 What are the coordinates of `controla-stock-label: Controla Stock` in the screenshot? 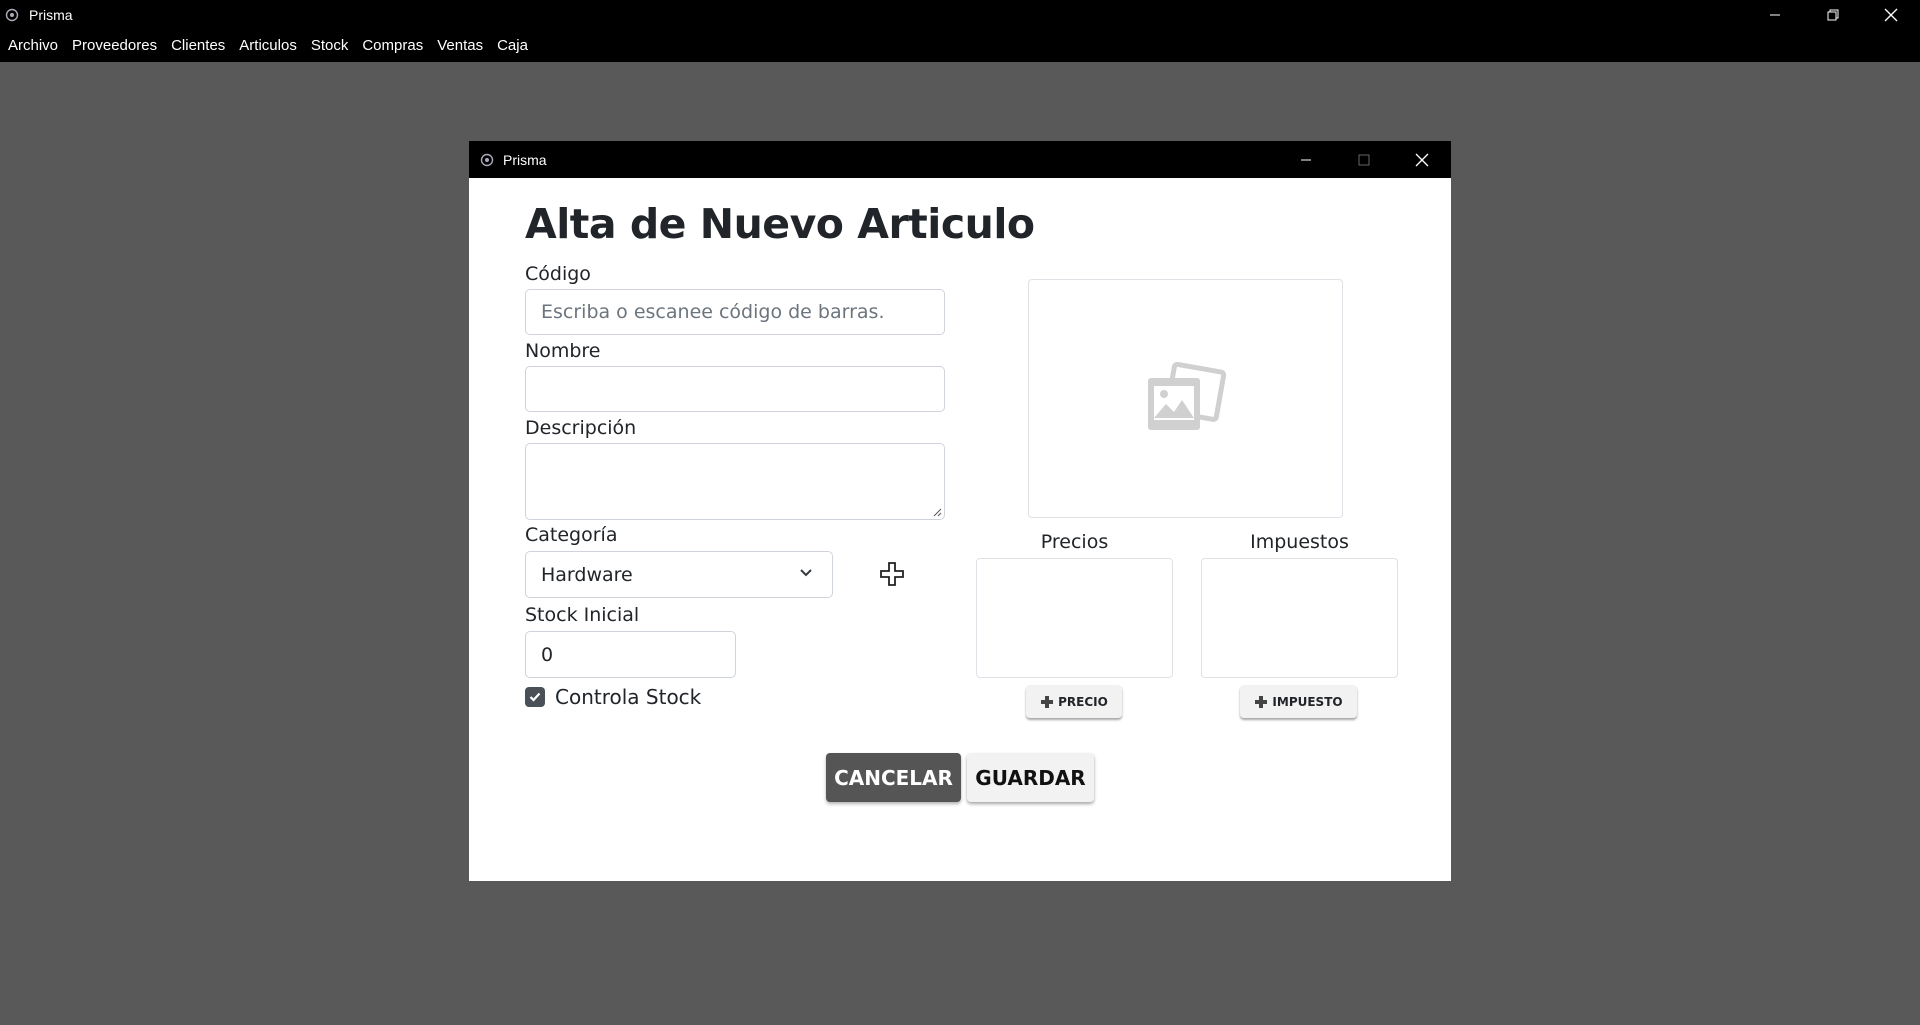 It's located at (628, 697).